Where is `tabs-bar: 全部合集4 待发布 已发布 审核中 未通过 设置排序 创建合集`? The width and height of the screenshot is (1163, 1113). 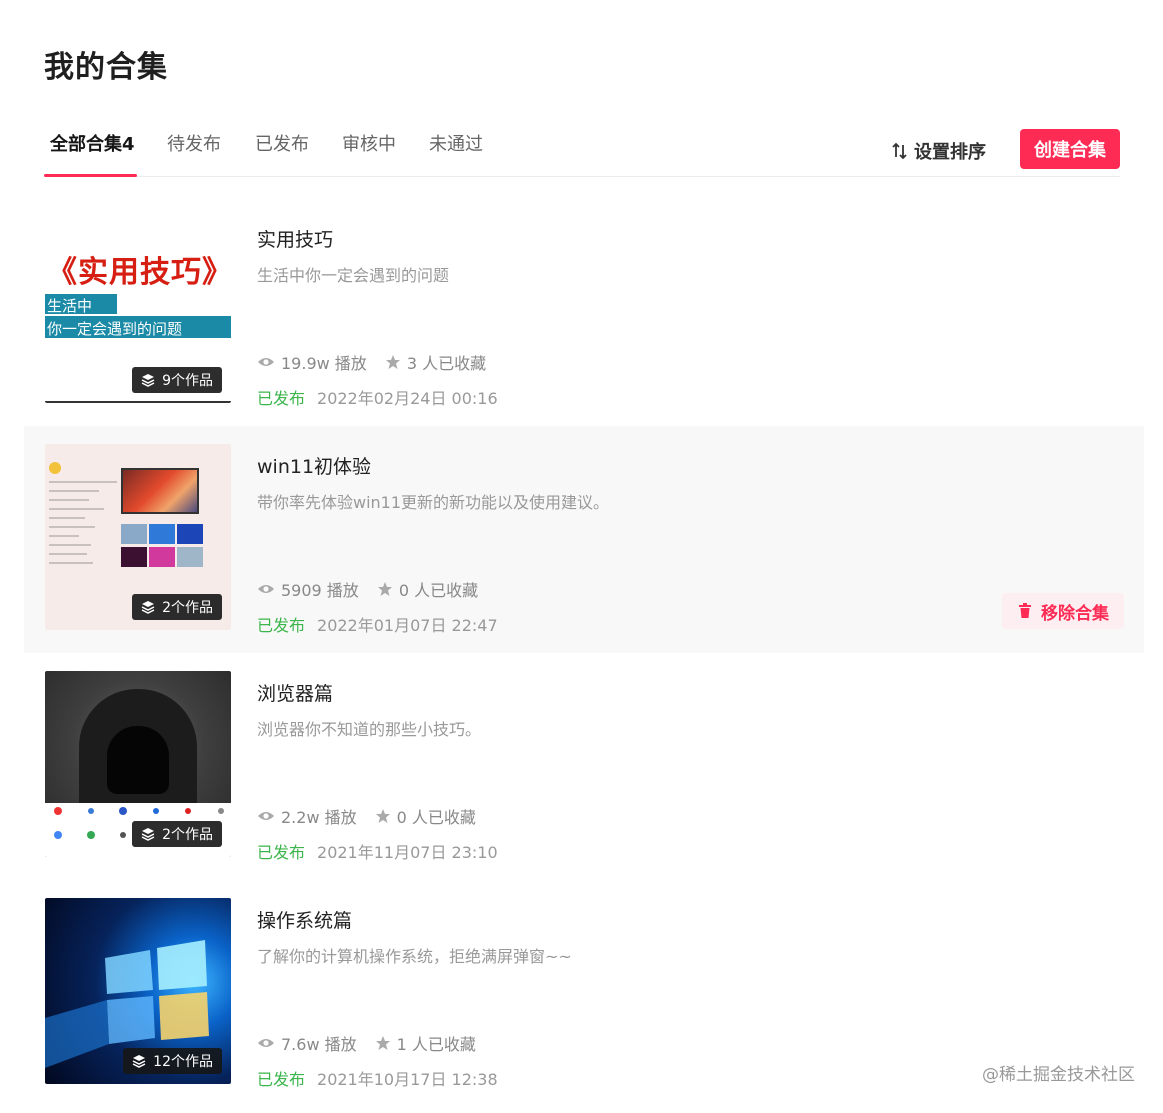 tabs-bar: 全部合集4 待发布 已发布 审核中 未通过 设置排序 创建合集 is located at coordinates (582, 148).